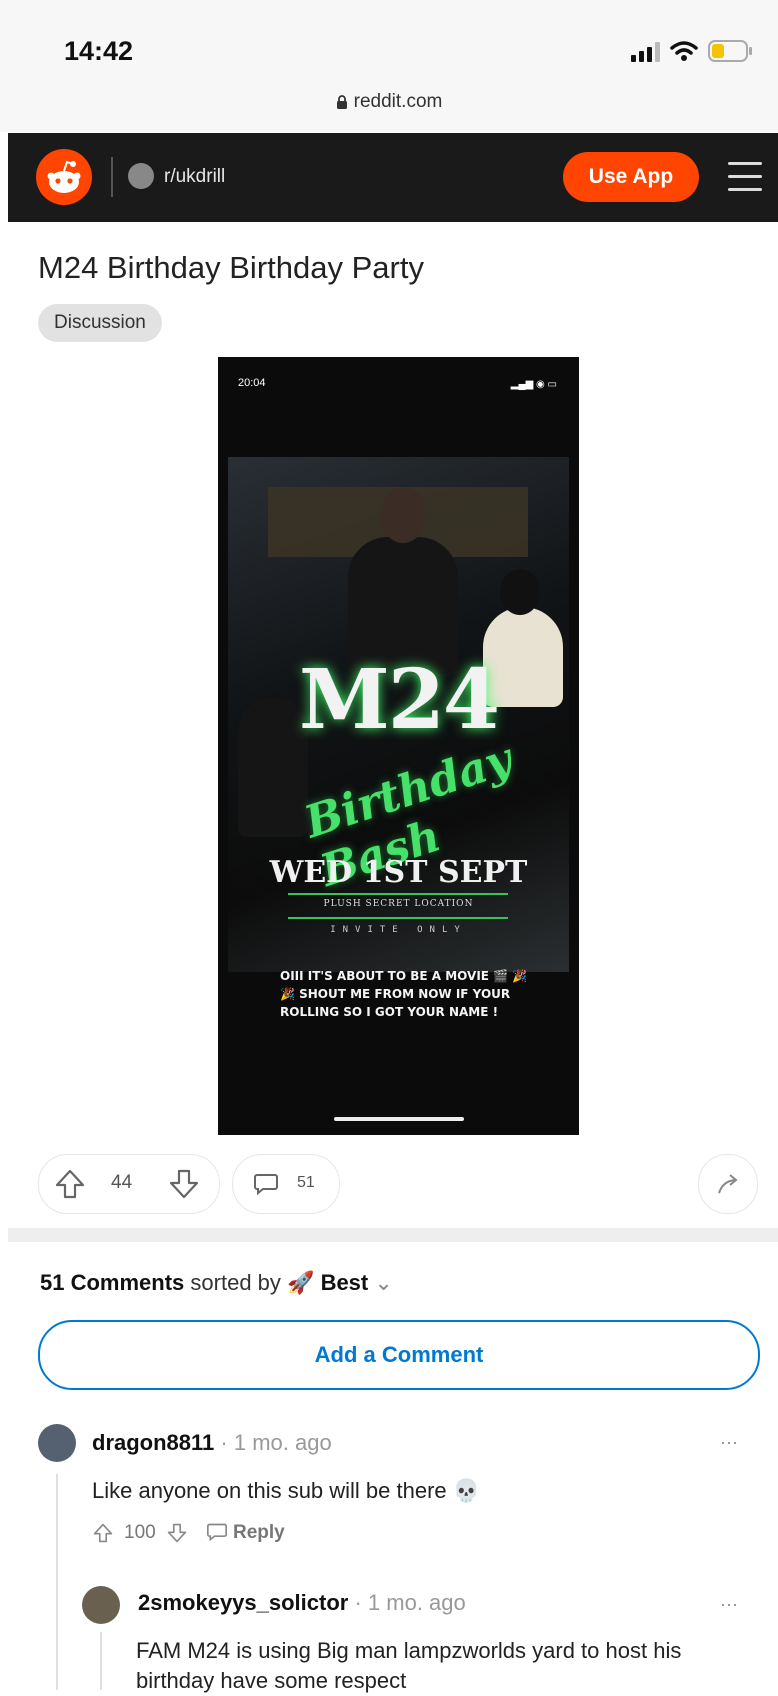 This screenshot has height=1696, width=778. What do you see at coordinates (243, 1602) in the screenshot?
I see `comment-username: 2smokeyys_solictor` at bounding box center [243, 1602].